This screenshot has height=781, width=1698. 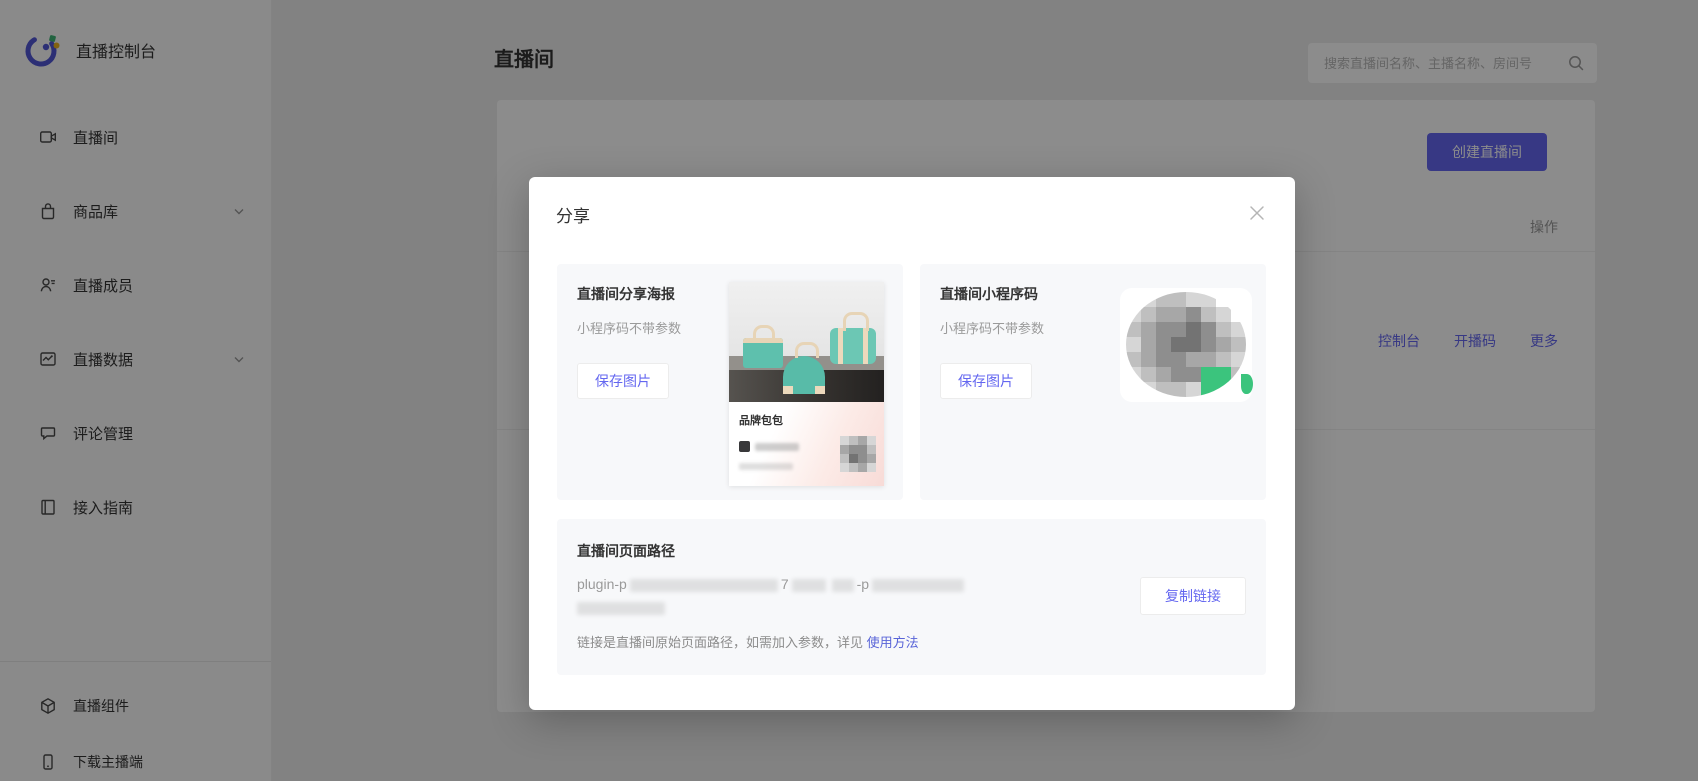 I want to click on path-note: 链接是直播间原始页面路径，如需加入参数，详见 使用方法, so click(x=911, y=641).